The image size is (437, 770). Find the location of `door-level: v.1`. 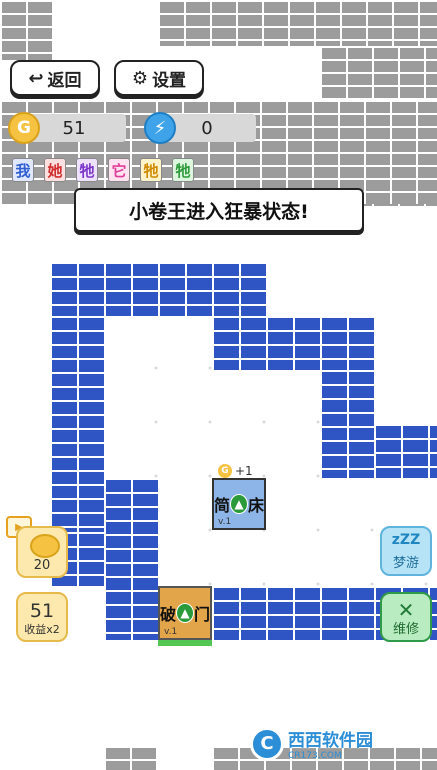

door-level: v.1 is located at coordinates (171, 632).